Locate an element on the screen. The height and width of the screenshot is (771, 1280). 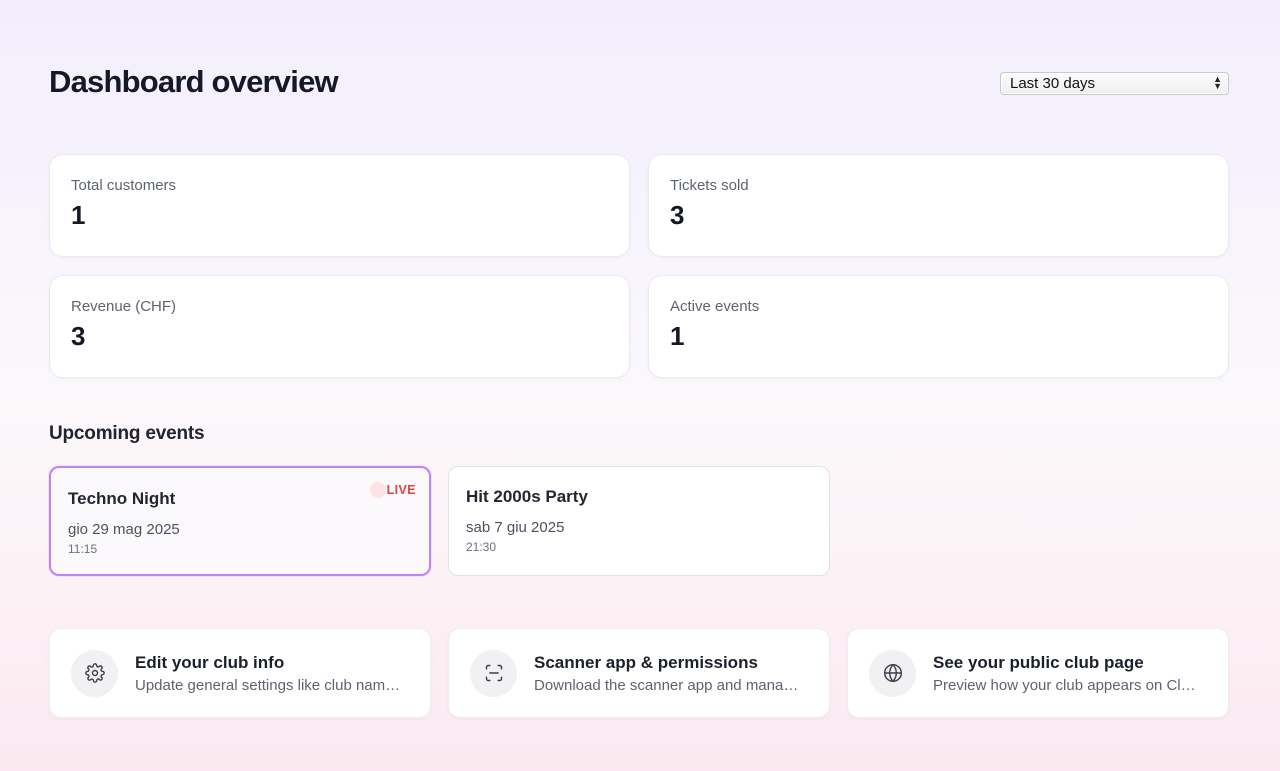
event-name: Techno Night is located at coordinates (122, 498).